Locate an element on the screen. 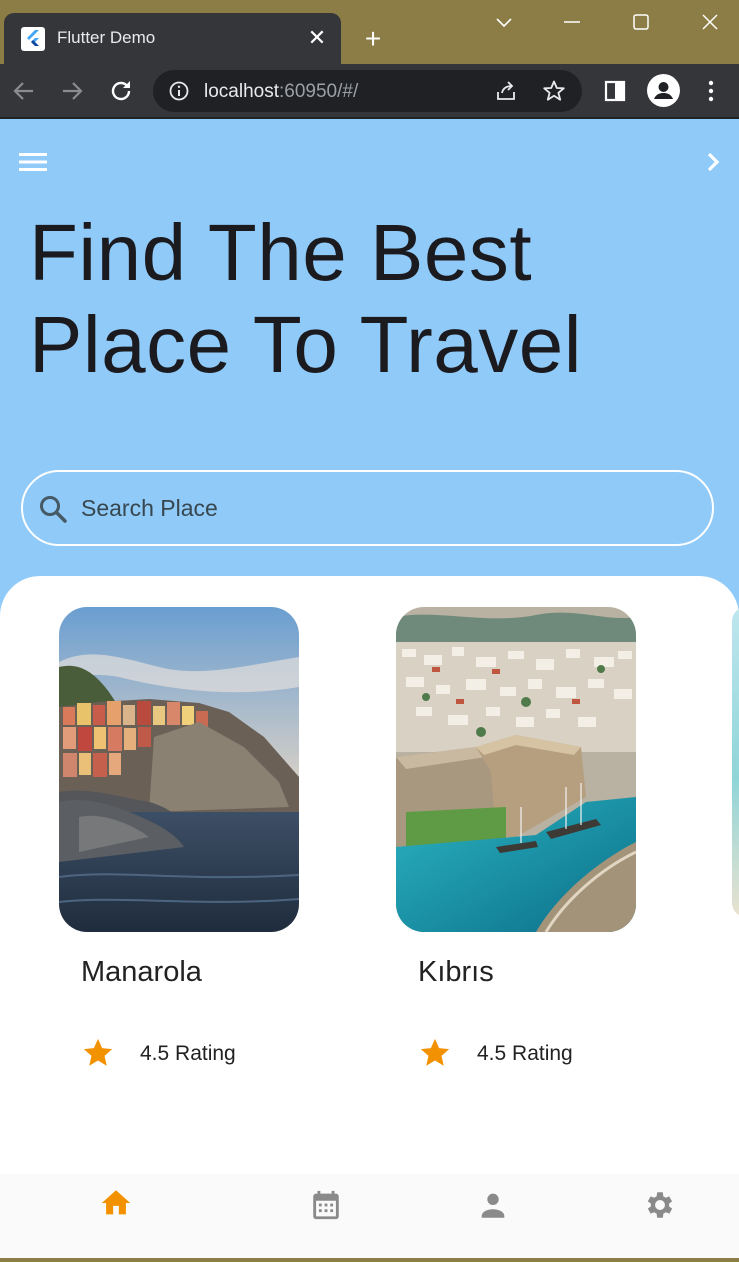 The height and width of the screenshot is (1262, 739). share-icon is located at coordinates (506, 91).